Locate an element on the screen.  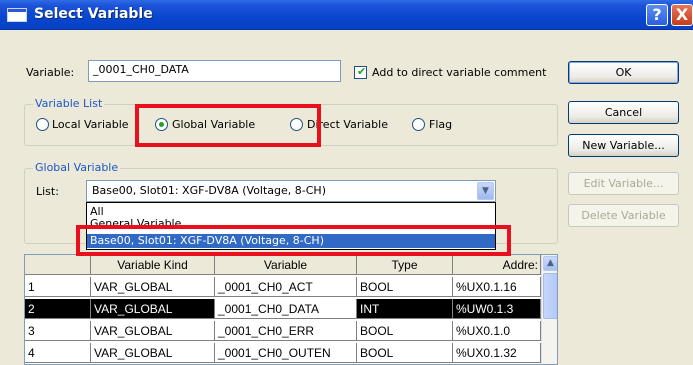
column-header-variable: Variable is located at coordinates (286, 265).